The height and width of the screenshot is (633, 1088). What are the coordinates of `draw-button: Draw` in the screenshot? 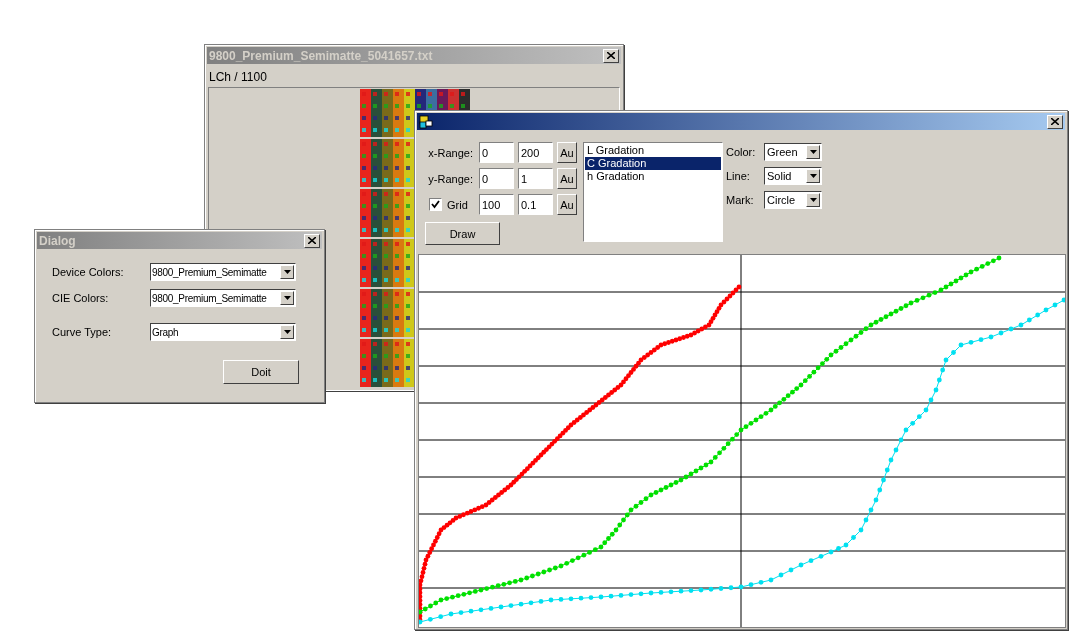 It's located at (462, 233).